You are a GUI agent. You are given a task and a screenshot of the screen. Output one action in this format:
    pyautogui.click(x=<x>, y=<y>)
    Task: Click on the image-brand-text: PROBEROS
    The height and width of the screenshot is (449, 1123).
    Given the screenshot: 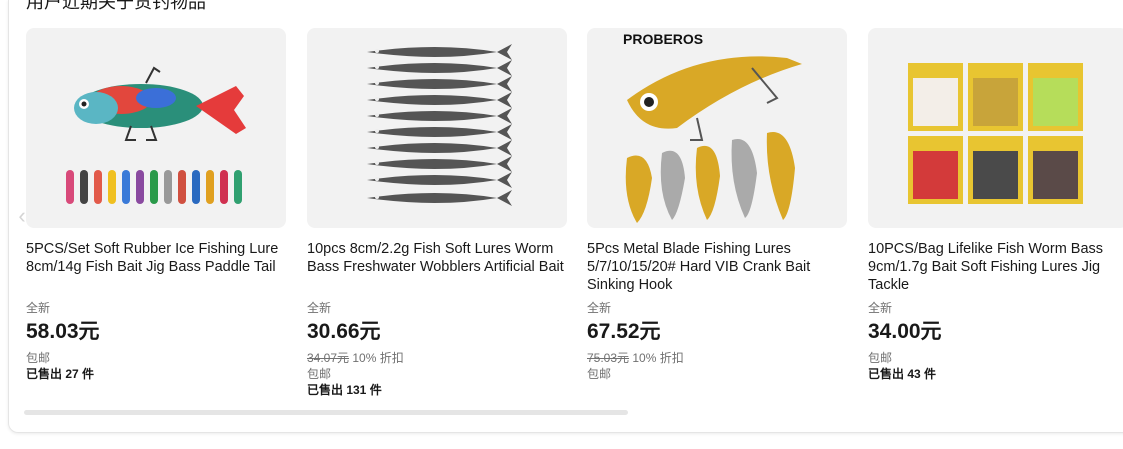 What is the action you would take?
    pyautogui.click(x=663, y=39)
    